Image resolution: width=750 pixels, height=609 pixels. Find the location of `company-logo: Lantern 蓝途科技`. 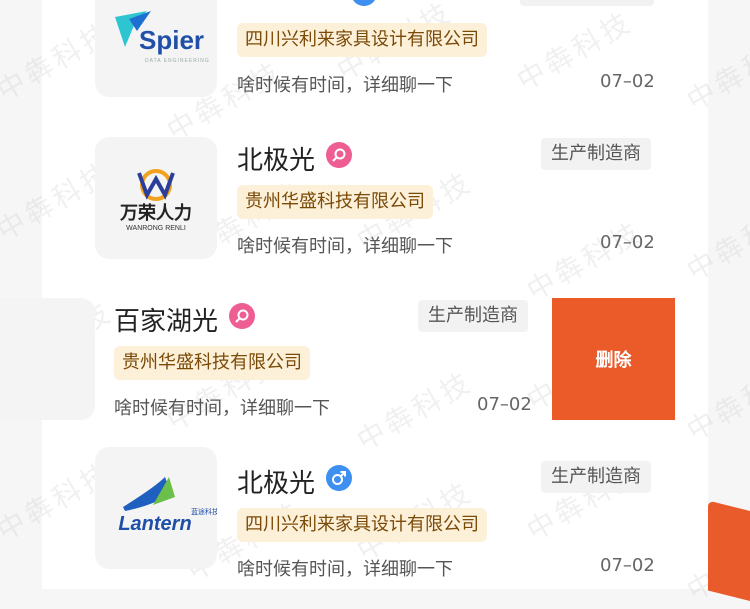

company-logo: Lantern 蓝途科技 is located at coordinates (156, 508).